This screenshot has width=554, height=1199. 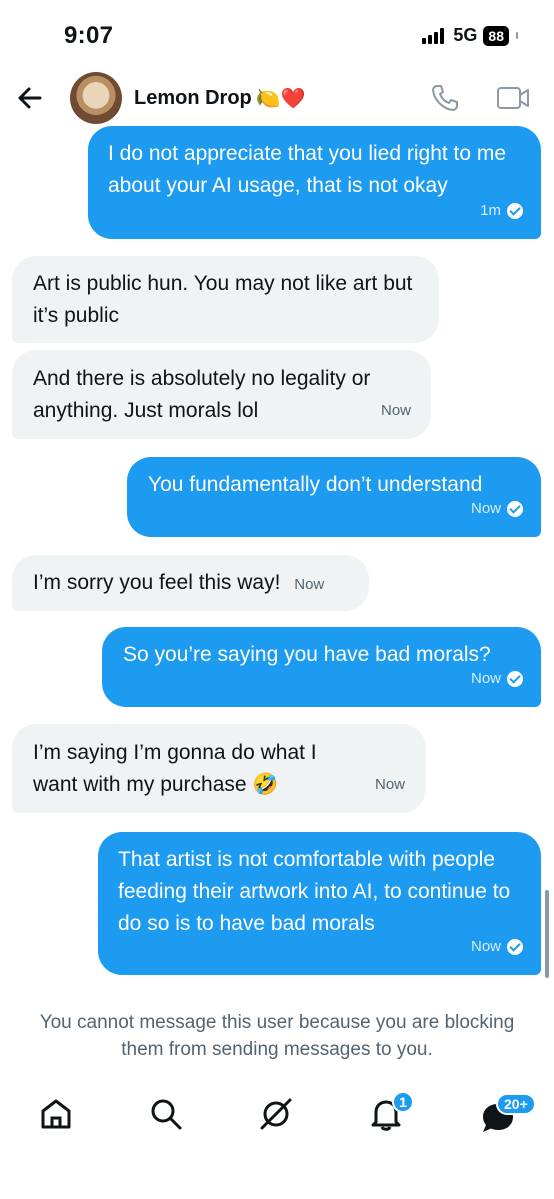 I want to click on search-icon, so click(x=166, y=1114).